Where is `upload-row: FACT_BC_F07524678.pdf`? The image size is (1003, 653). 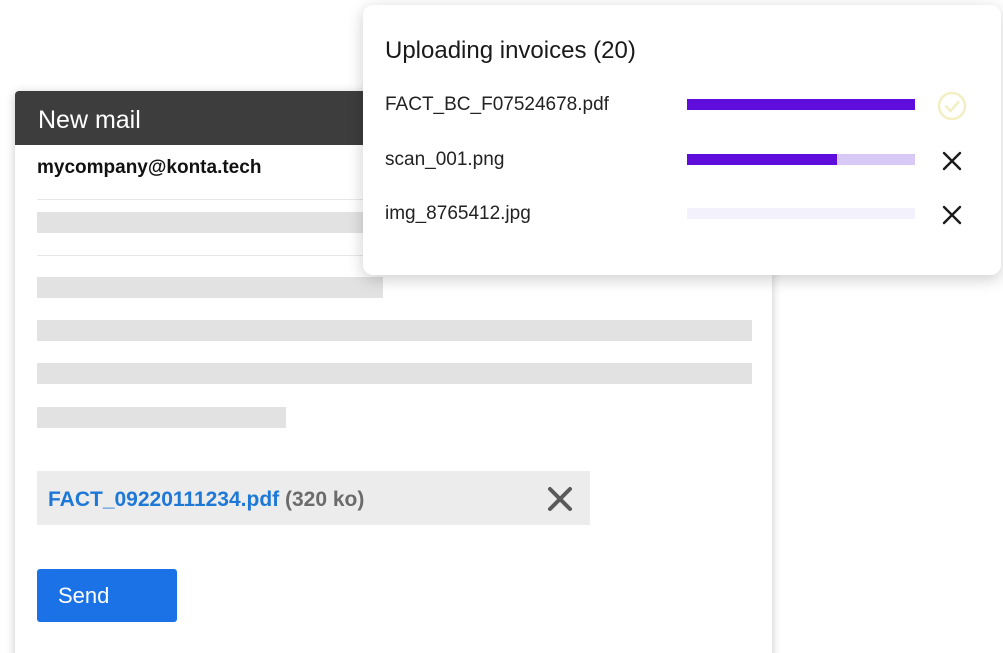 upload-row: FACT_BC_F07524678.pdf is located at coordinates (682, 105).